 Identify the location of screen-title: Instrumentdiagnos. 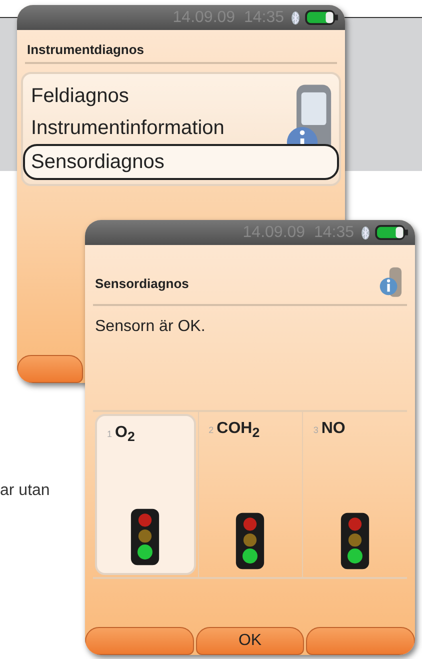
(85, 49).